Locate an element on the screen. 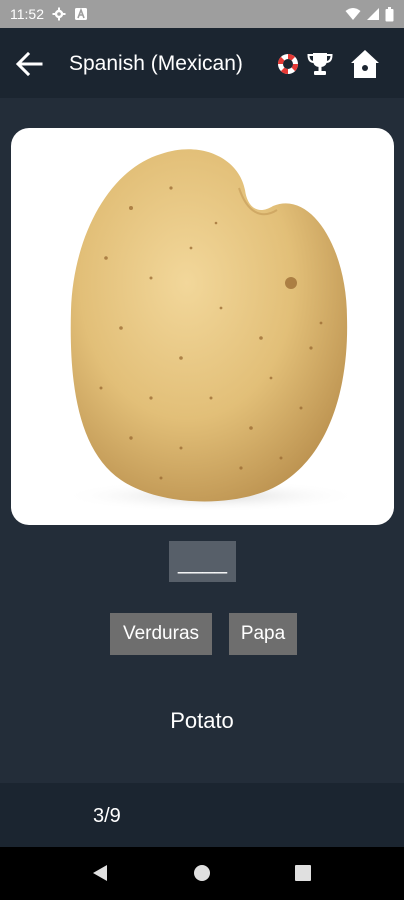 Image resolution: width=404 pixels, height=900 pixels. nav-home-icon is located at coordinates (202, 875).